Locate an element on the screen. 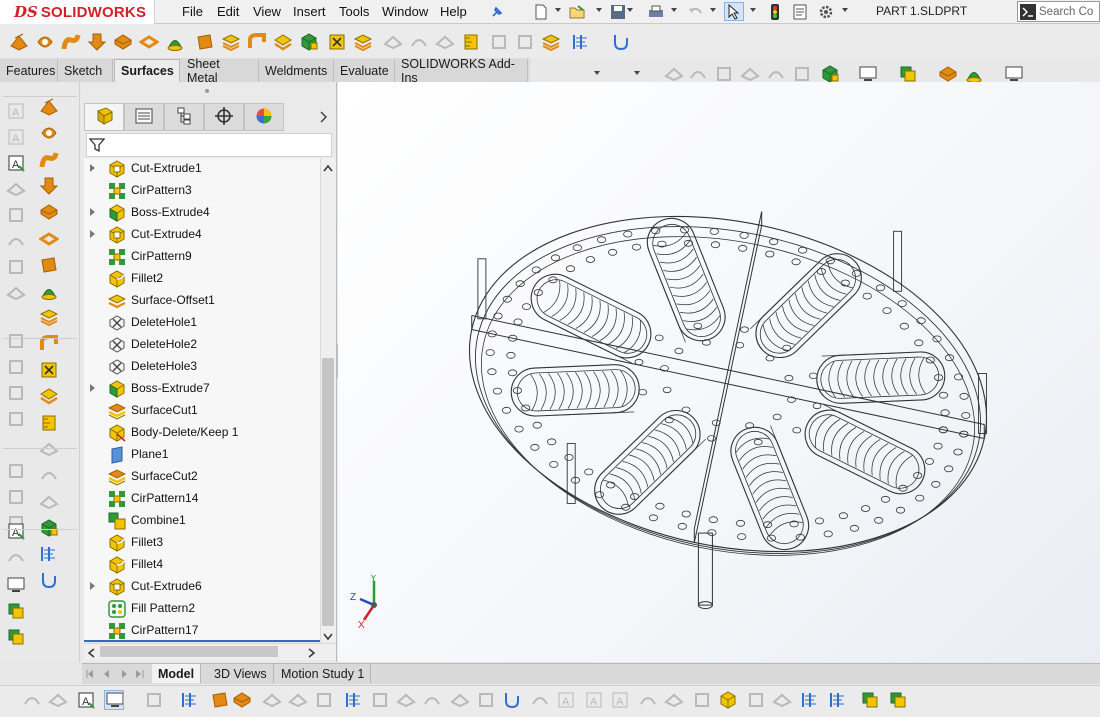 The height and width of the screenshot is (717, 1100). filter-solids-icon is located at coordinates (728, 700).